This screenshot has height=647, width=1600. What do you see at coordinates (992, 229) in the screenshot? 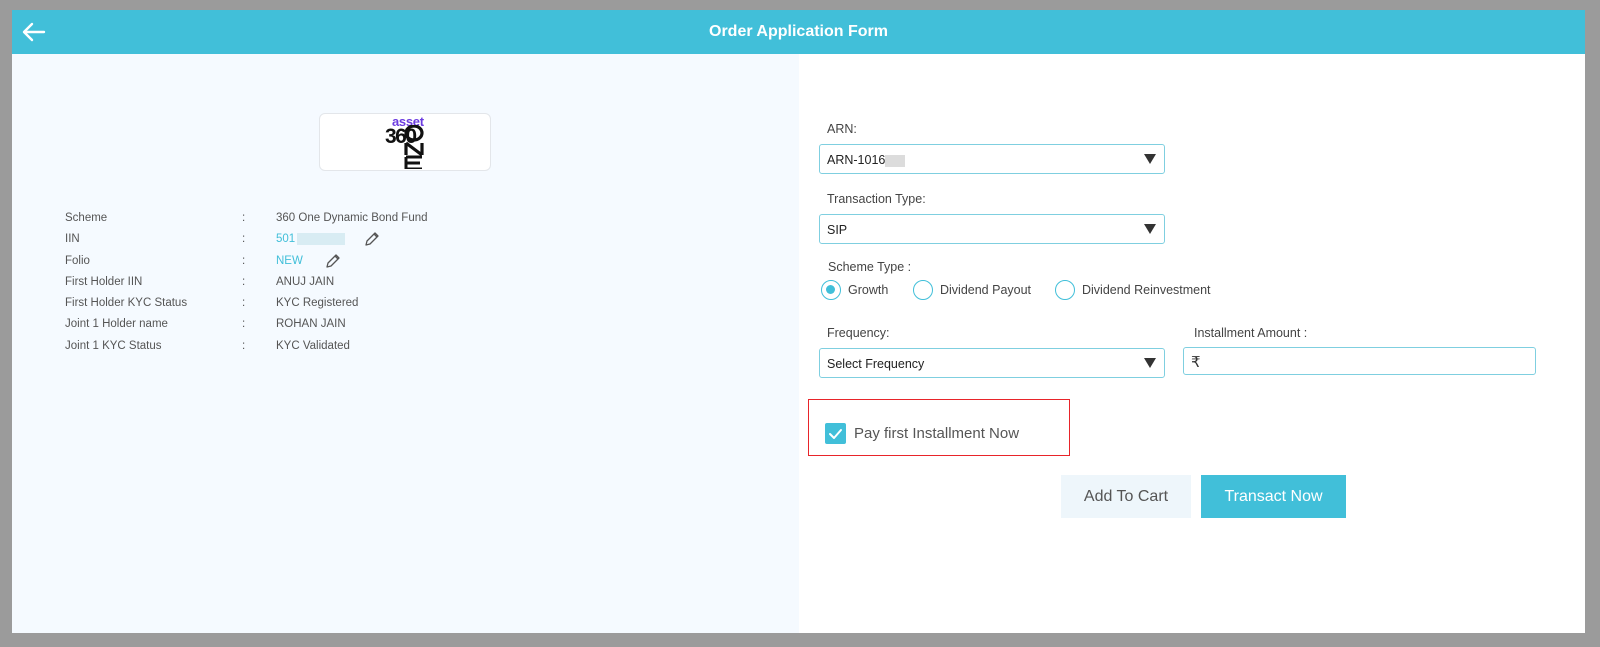
I see `transaction-type-select: SIP` at bounding box center [992, 229].